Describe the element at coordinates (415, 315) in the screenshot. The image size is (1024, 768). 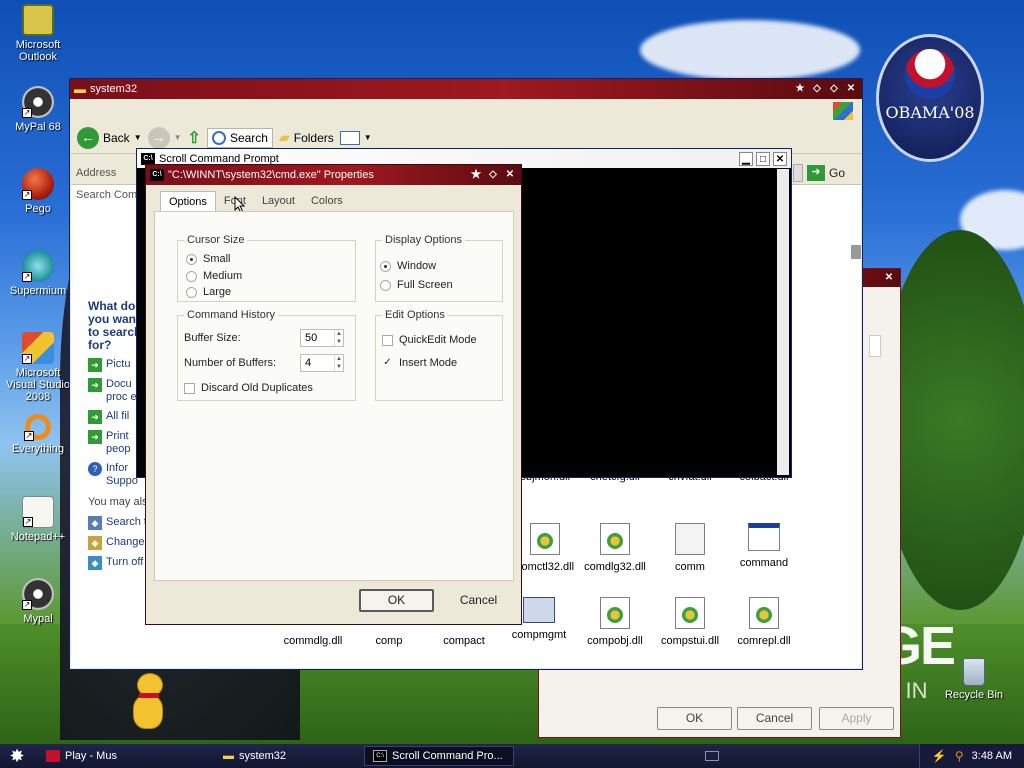
I see `edit-options-label: Edit Options` at that location.